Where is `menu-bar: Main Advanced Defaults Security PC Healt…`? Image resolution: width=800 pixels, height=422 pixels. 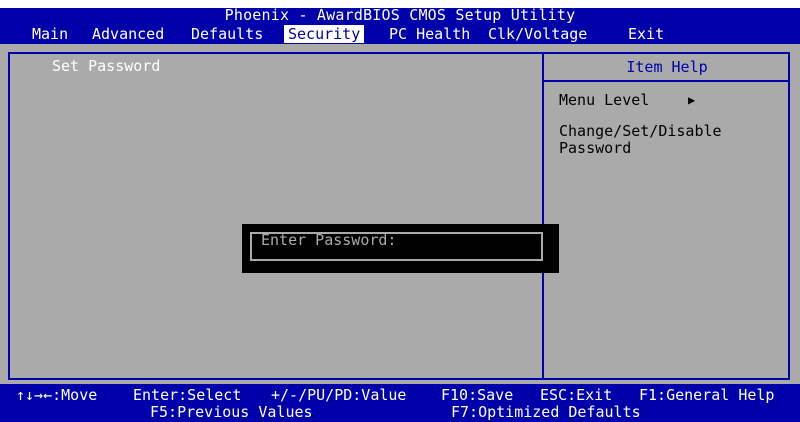
menu-bar: Main Advanced Defaults Security PC Healt… is located at coordinates (400, 33).